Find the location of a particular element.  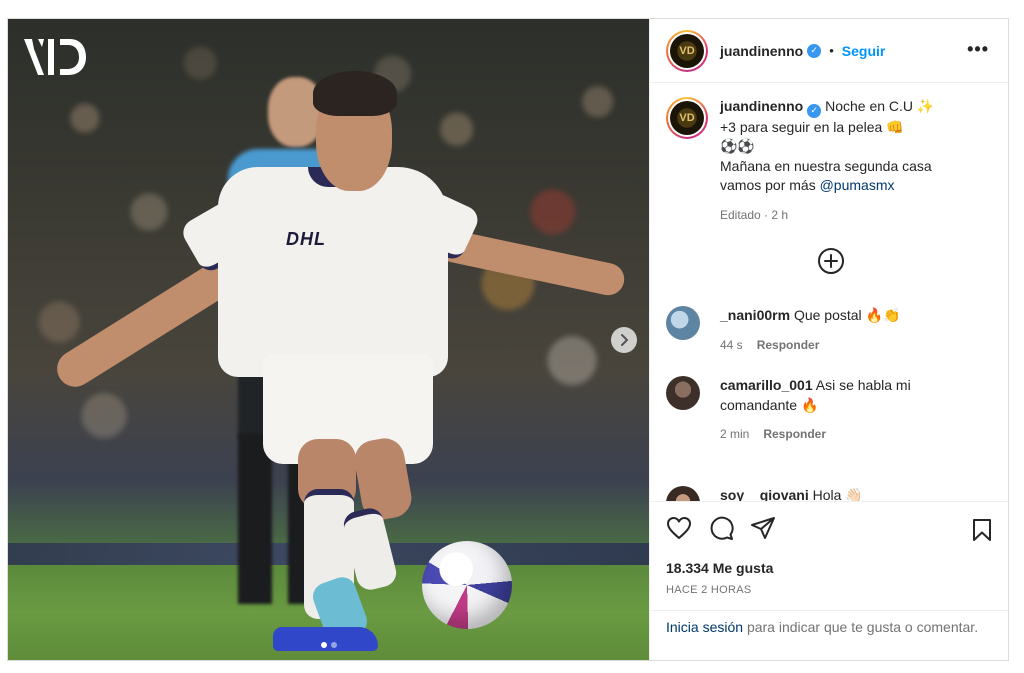

comment-item: _nani00rm Que postal 🔥👏 44 s Responder is located at coordinates (828, 330).